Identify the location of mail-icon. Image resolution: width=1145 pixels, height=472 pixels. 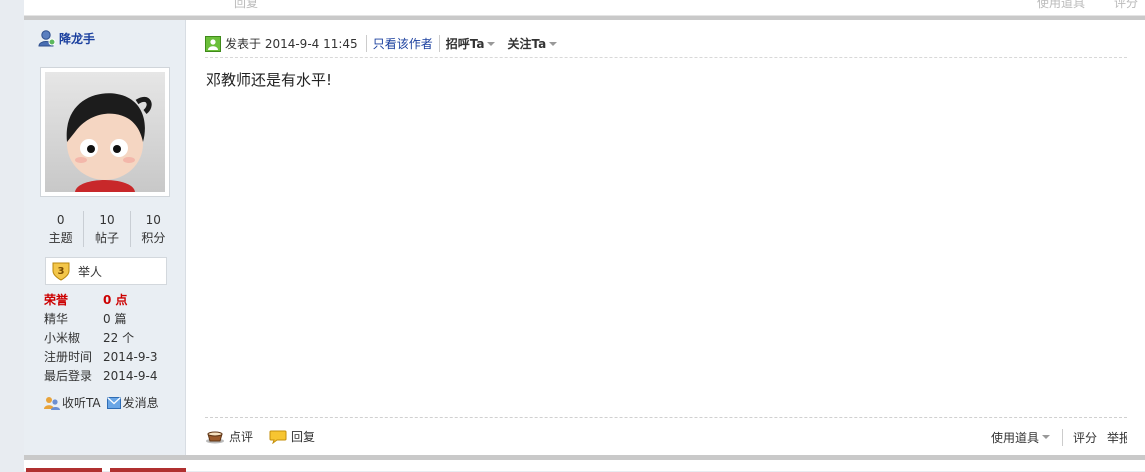
(113, 402).